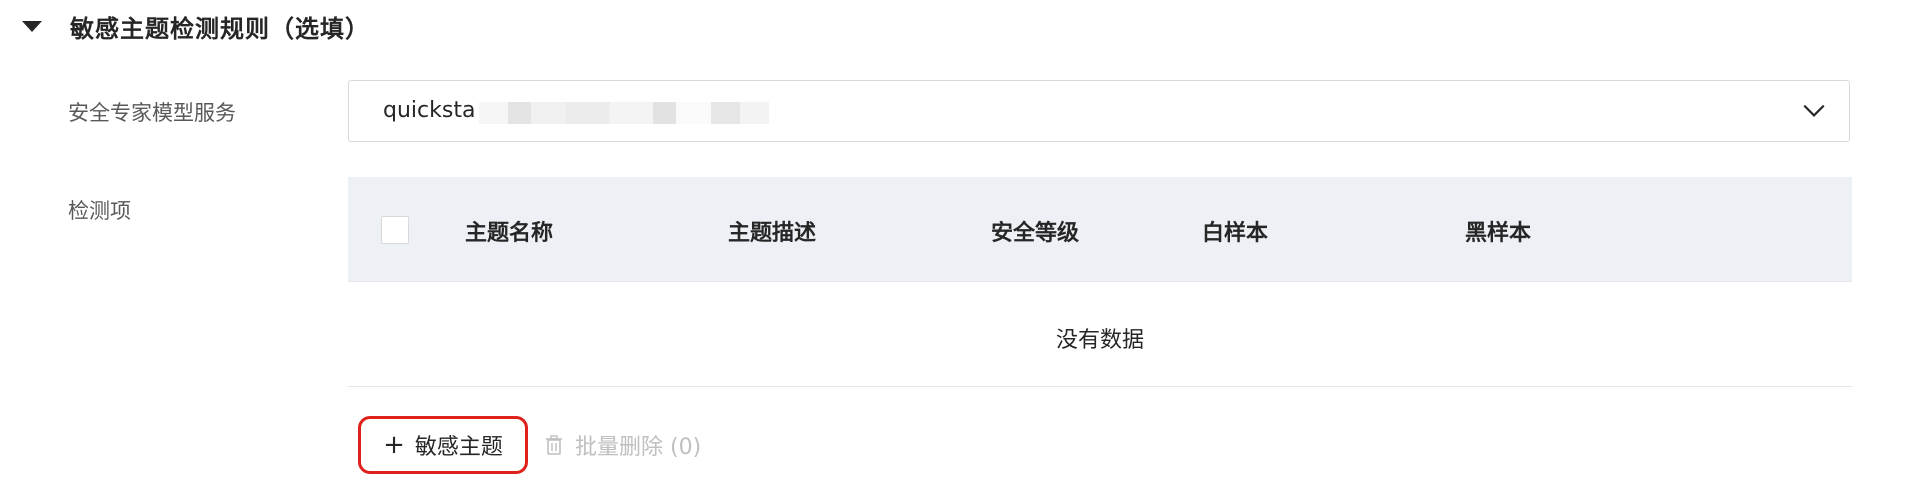 This screenshot has width=1916, height=502. I want to click on section-title: 敏感主题检测规则（选填）, so click(220, 28).